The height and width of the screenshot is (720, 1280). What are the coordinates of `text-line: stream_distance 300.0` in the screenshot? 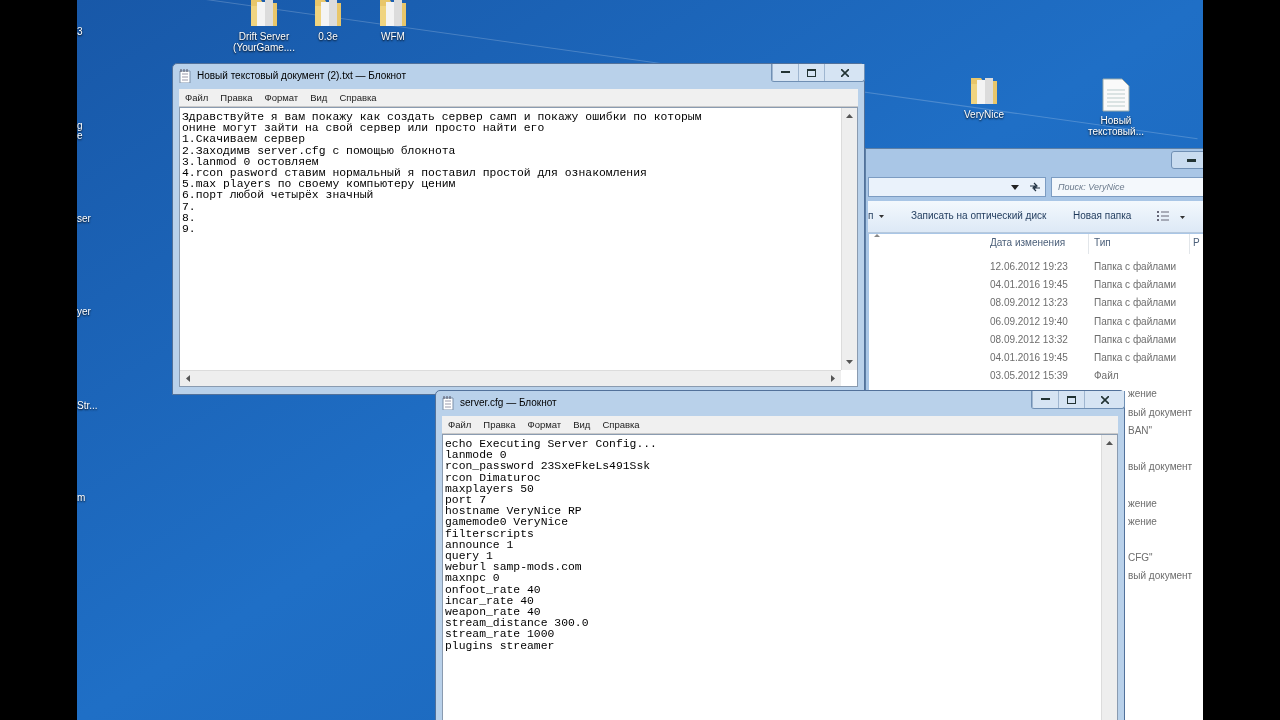 It's located at (517, 624).